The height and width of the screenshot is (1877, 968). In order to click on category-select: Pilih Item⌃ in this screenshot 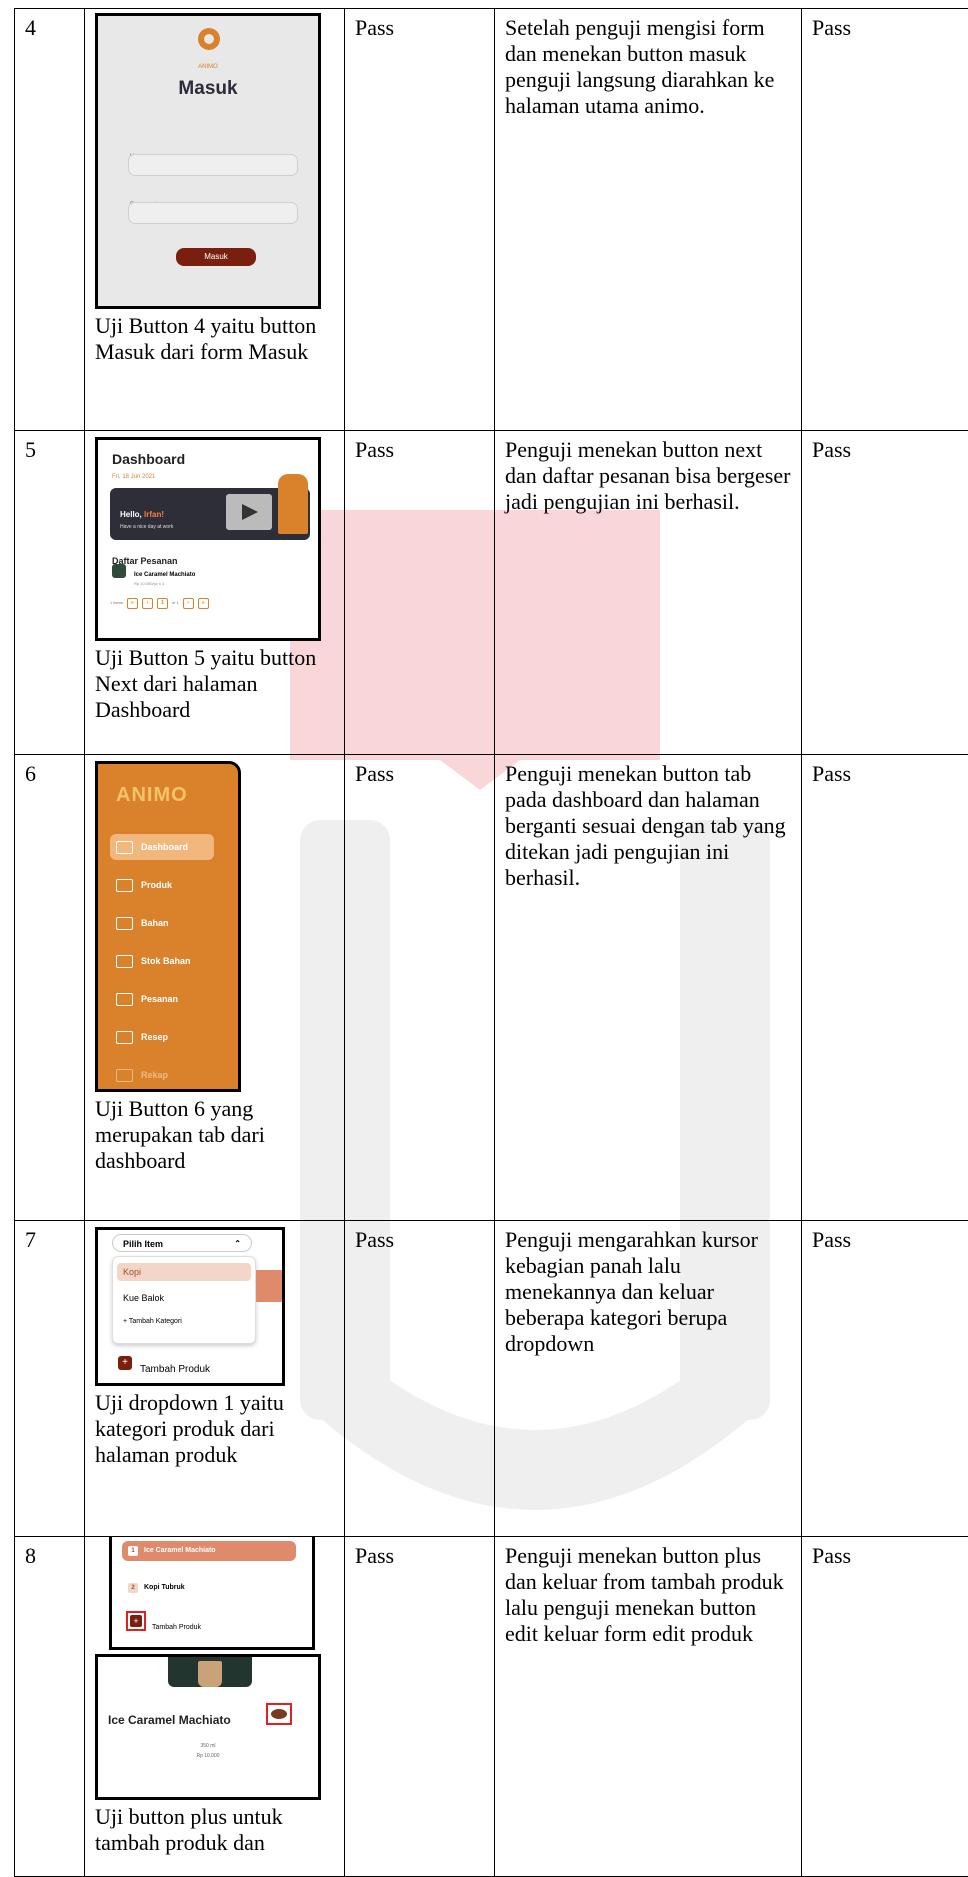, I will do `click(182, 1243)`.